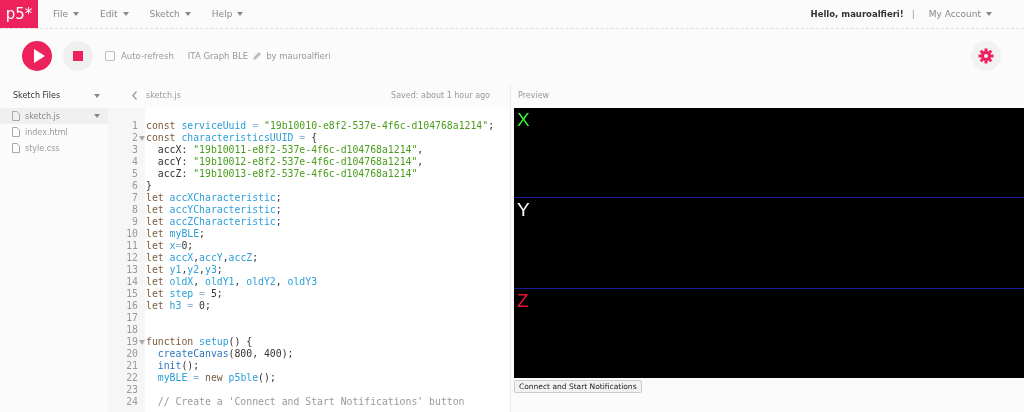 The image size is (1024, 412). I want to click on code-line: let step = 5;, so click(184, 293).